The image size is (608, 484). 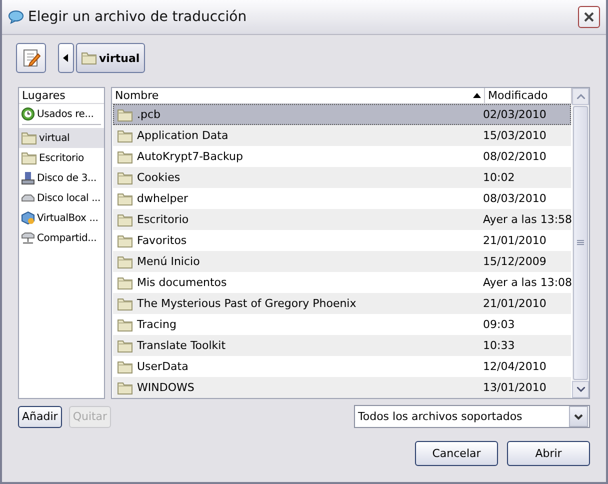 I want to click on modified-date: 10:33, so click(x=499, y=345).